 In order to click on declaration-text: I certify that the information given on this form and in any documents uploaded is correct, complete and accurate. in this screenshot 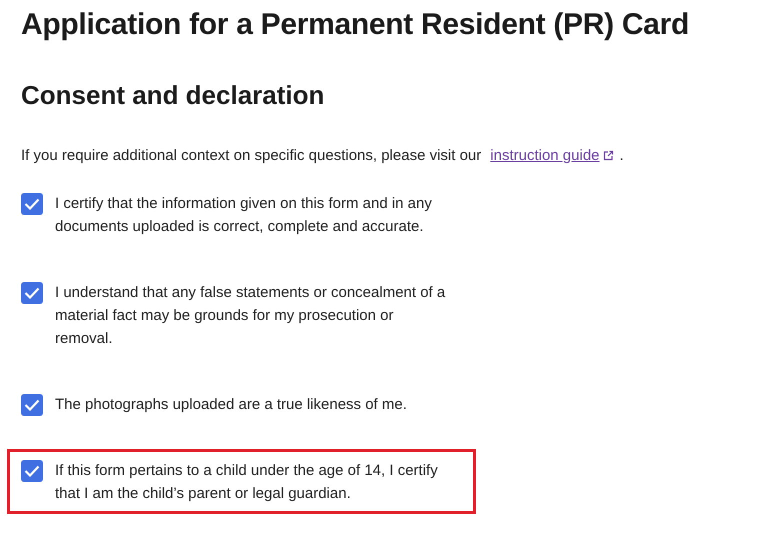, I will do `click(244, 215)`.